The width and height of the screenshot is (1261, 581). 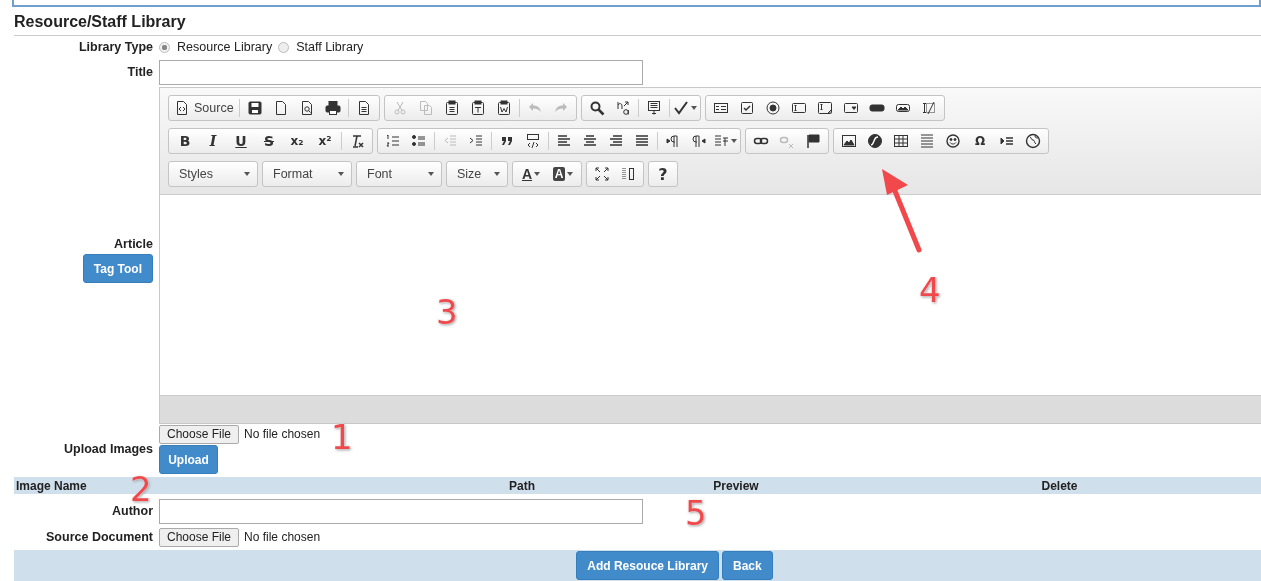 What do you see at coordinates (849, 141) in the screenshot?
I see `image-icon` at bounding box center [849, 141].